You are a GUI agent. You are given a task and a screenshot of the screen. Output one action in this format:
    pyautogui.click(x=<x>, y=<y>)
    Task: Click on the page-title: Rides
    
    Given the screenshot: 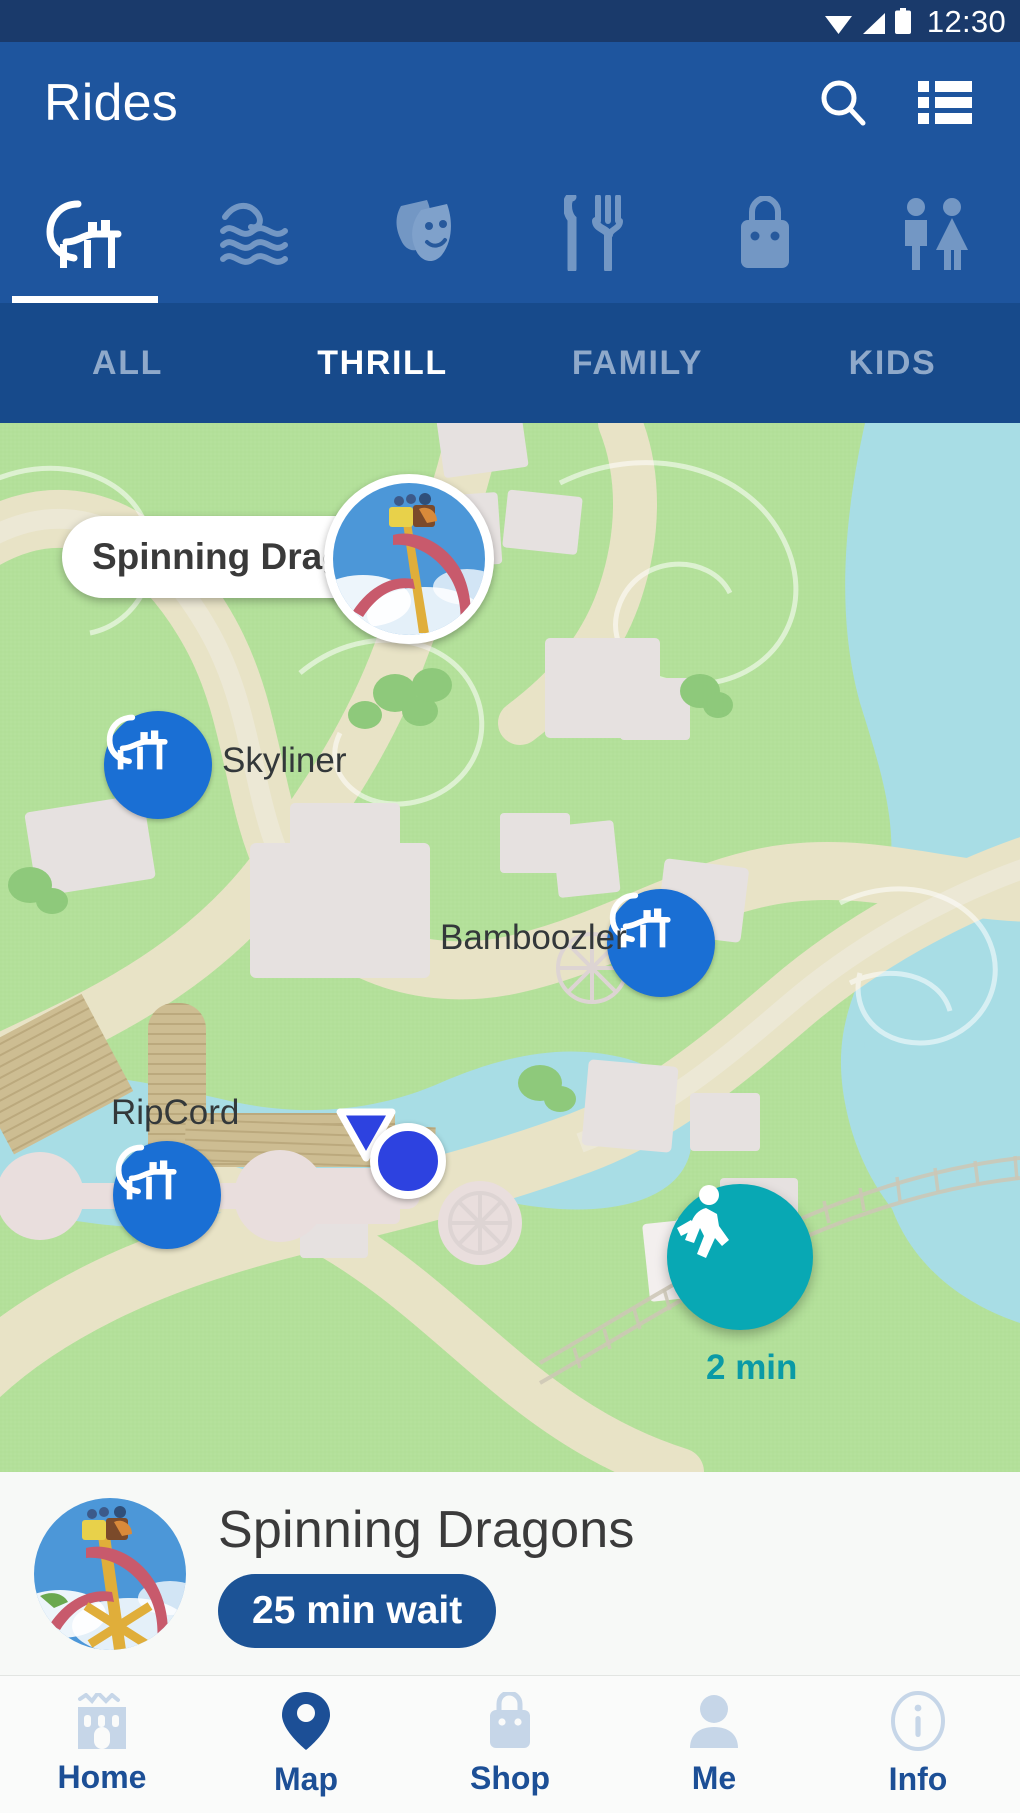 What is the action you would take?
    pyautogui.click(x=111, y=102)
    